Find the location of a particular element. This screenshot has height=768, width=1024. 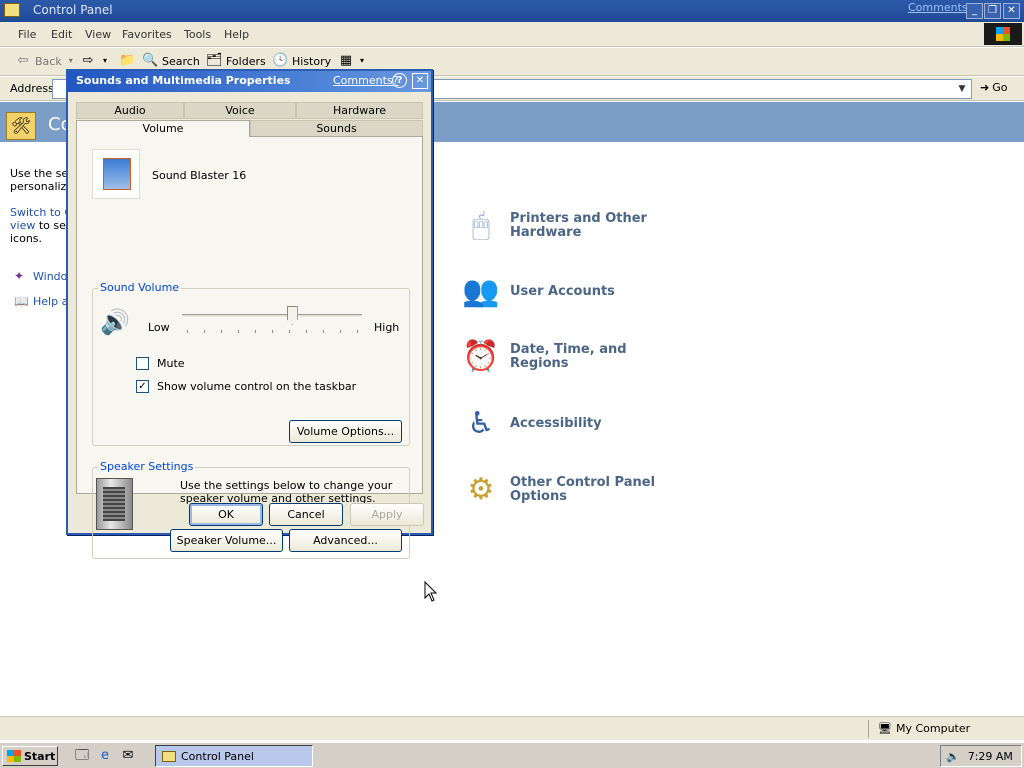

apply-button: Apply is located at coordinates (387, 514).